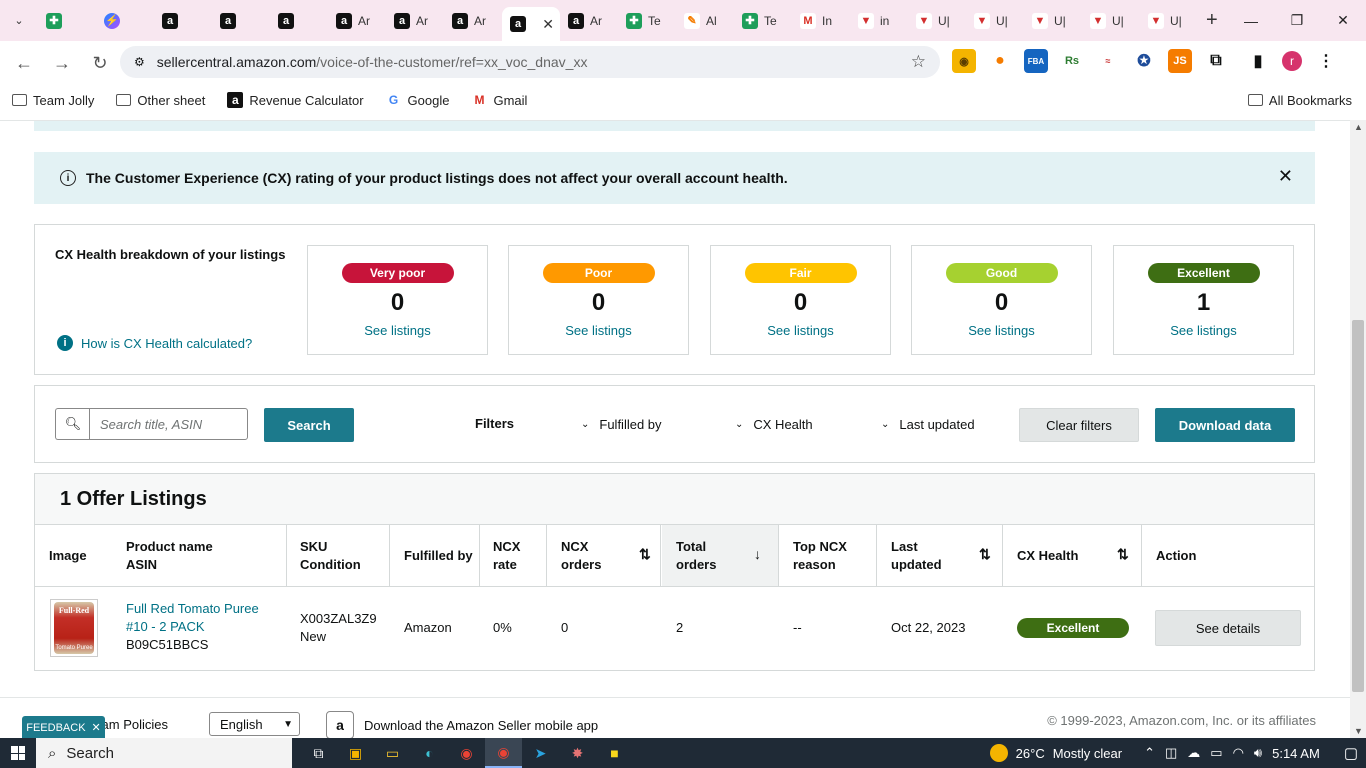 This screenshot has height=768, width=1366. What do you see at coordinates (355, 753) in the screenshot?
I see `store-icon: ▣` at bounding box center [355, 753].